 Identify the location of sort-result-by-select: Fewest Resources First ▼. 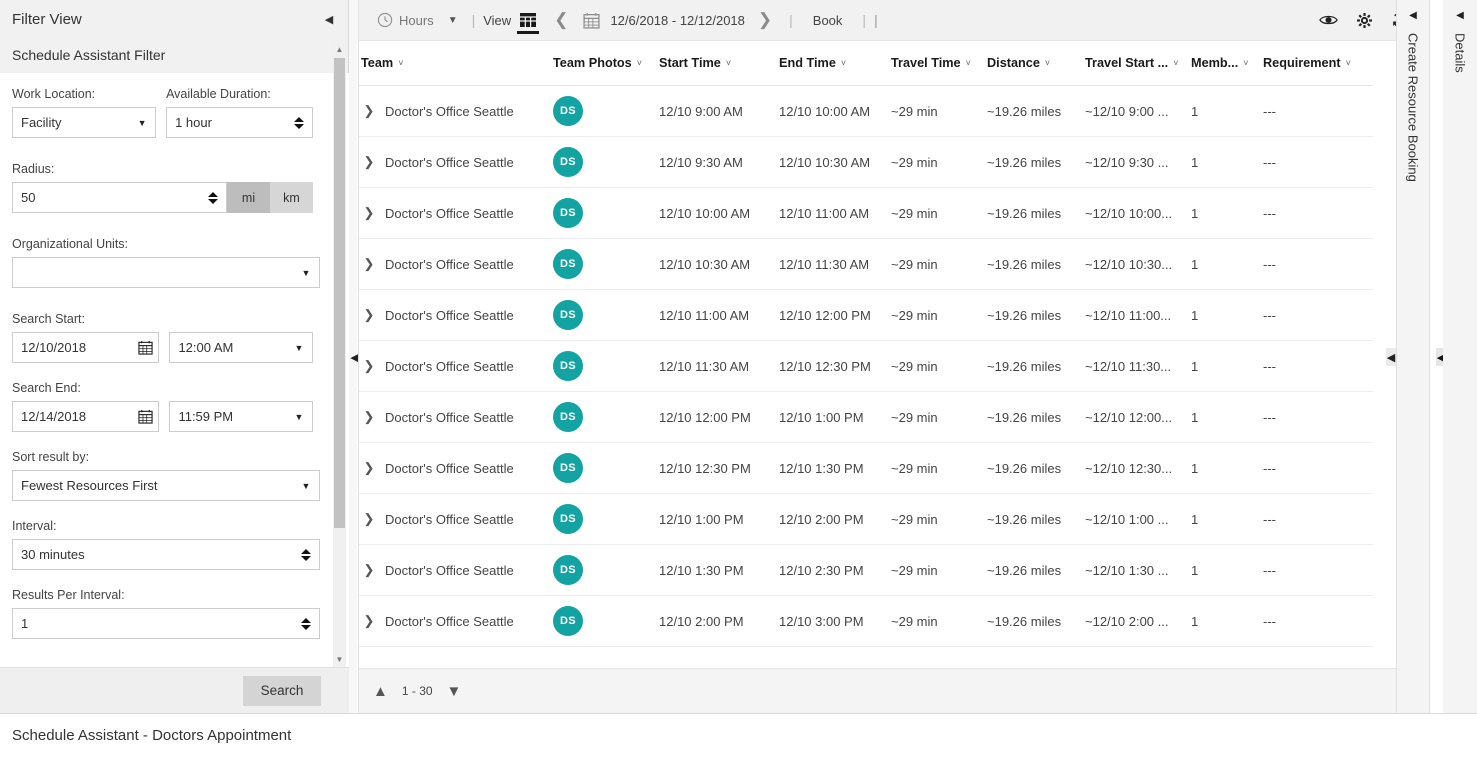
(166, 485).